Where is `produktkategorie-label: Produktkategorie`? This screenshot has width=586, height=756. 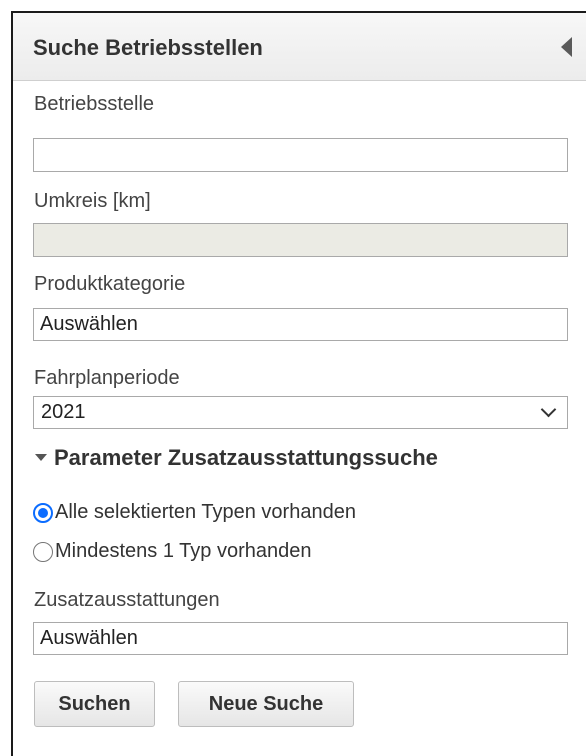 produktkategorie-label: Produktkategorie is located at coordinates (110, 284).